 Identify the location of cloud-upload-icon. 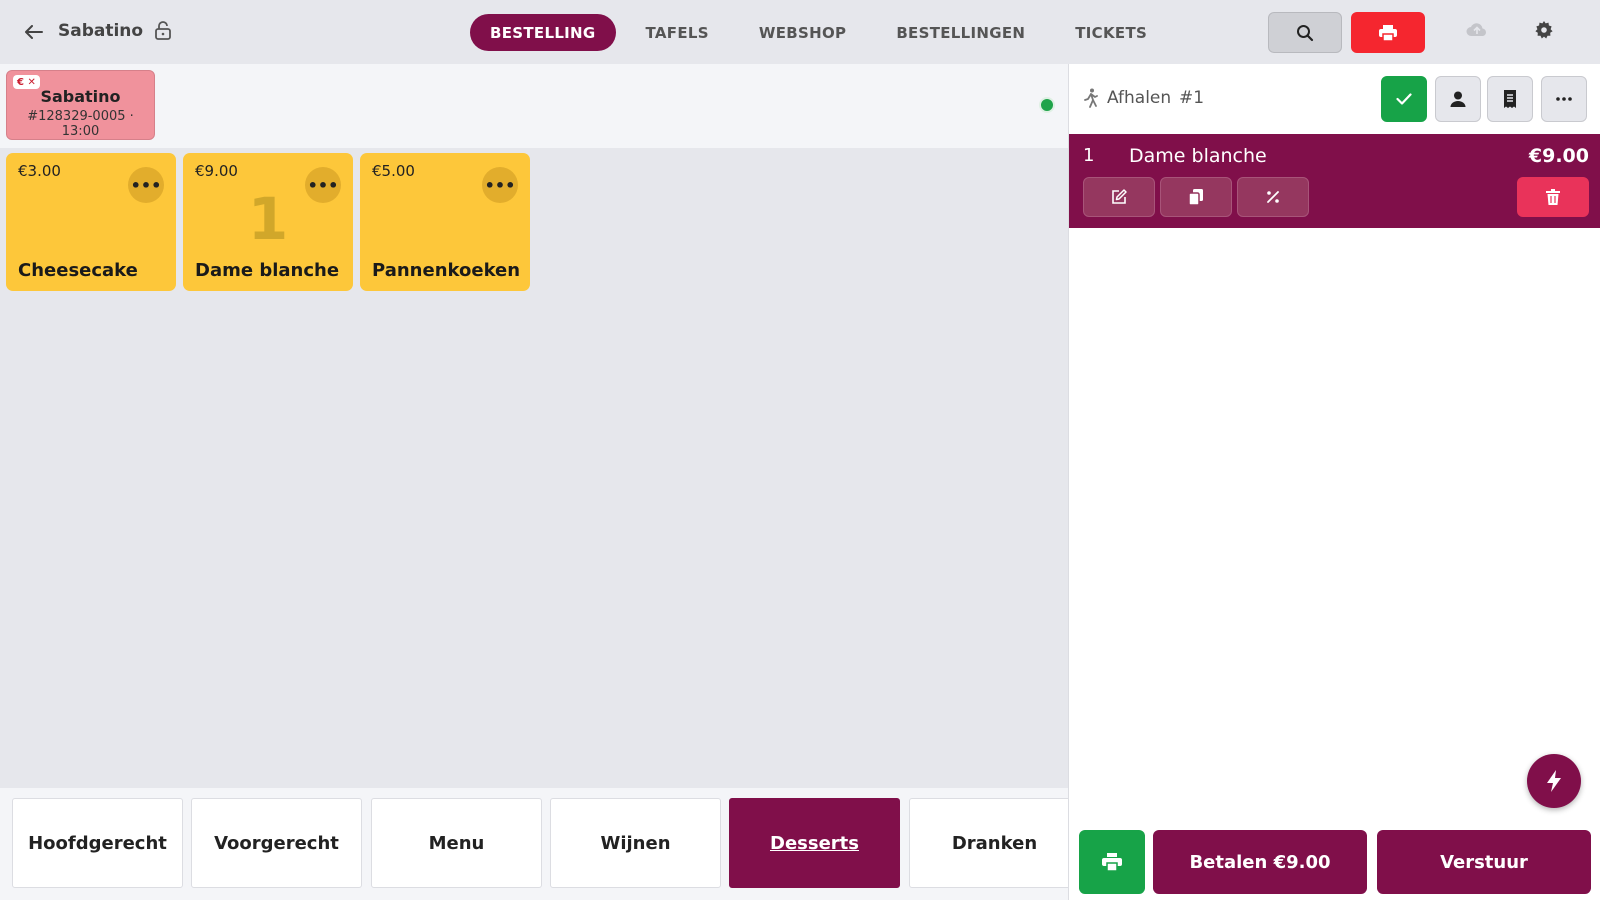
(1479, 32).